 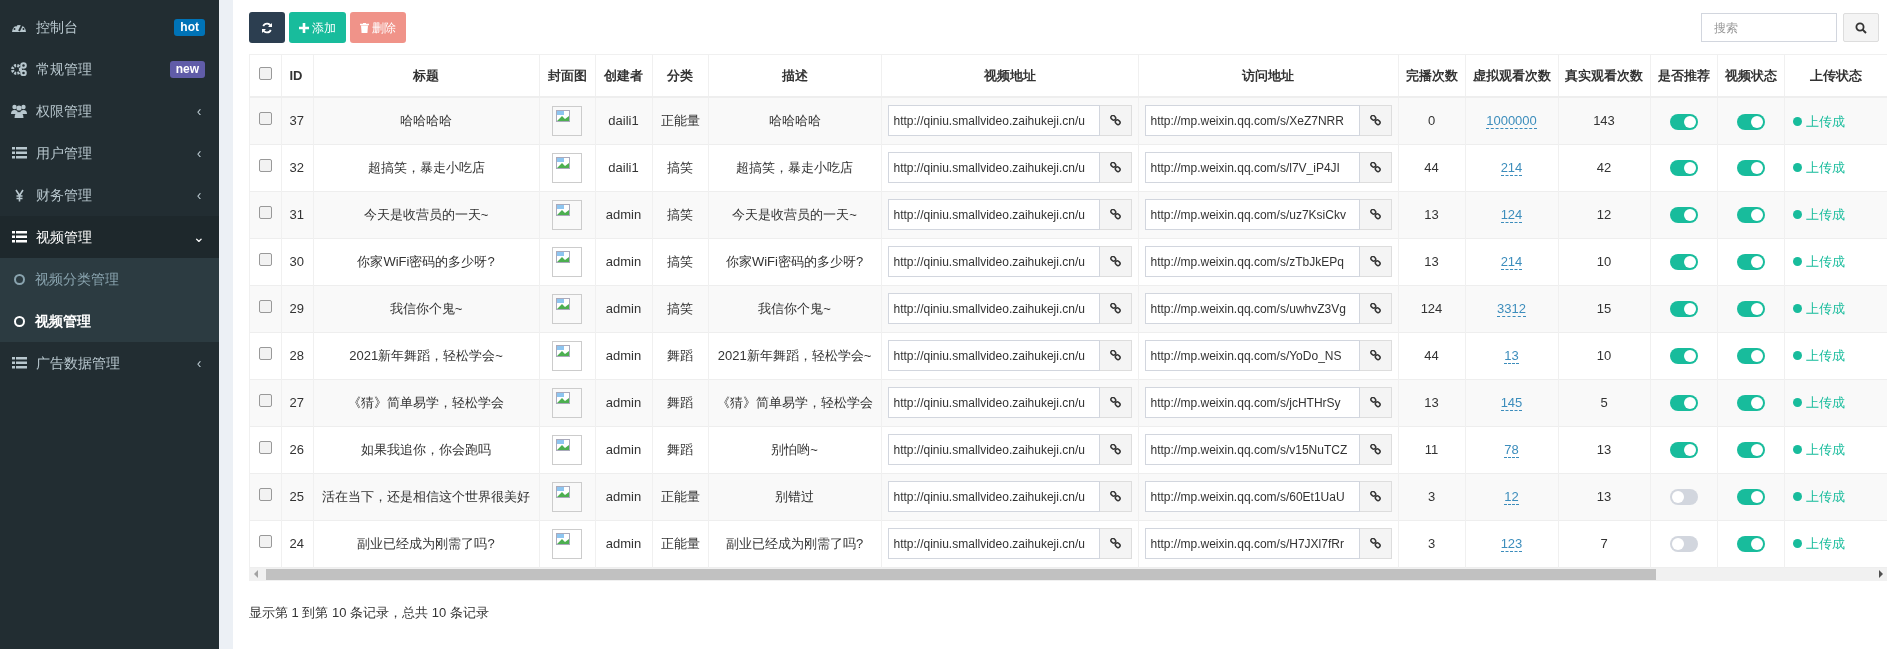 What do you see at coordinates (1835, 76) in the screenshot?
I see `column-header: 上传状态` at bounding box center [1835, 76].